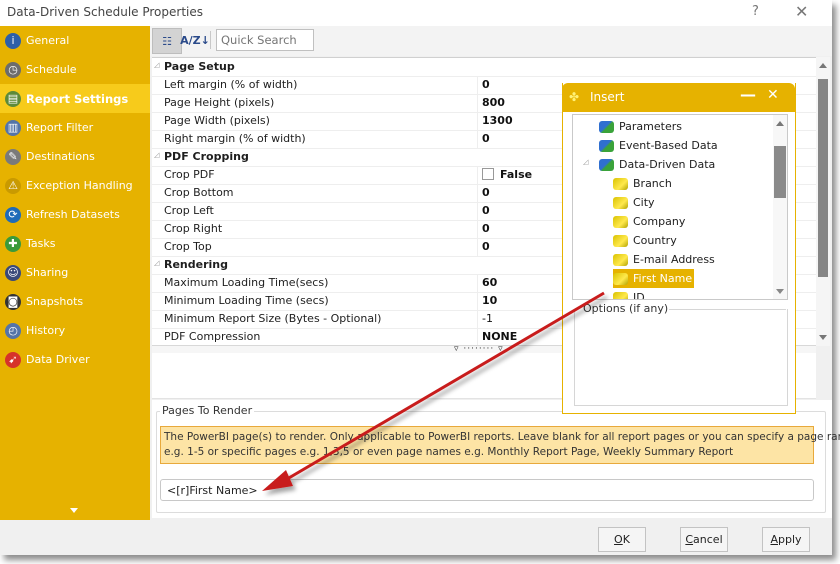 This screenshot has width=840, height=564. What do you see at coordinates (649, 221) in the screenshot?
I see `tree-node-company: Company` at bounding box center [649, 221].